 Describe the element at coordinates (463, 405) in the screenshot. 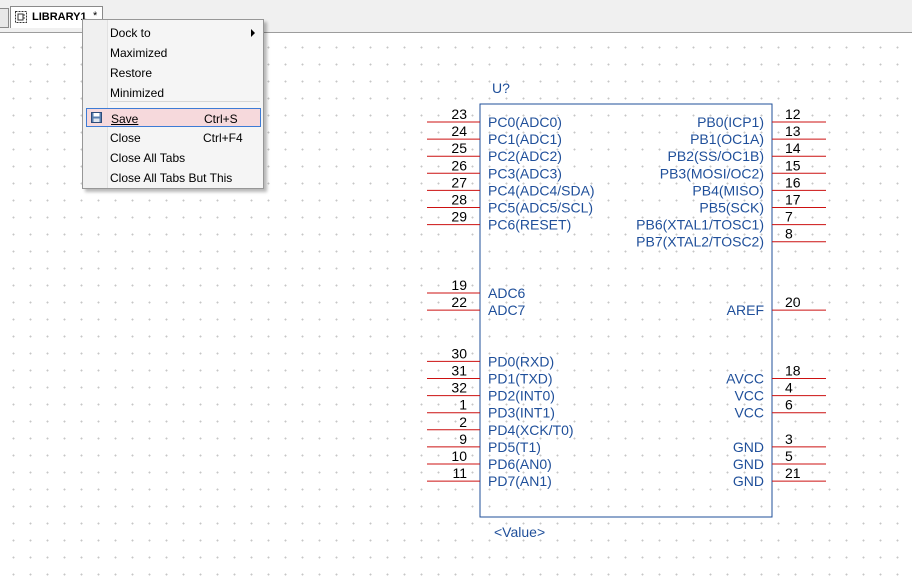

I see `pin-number: 1` at that location.